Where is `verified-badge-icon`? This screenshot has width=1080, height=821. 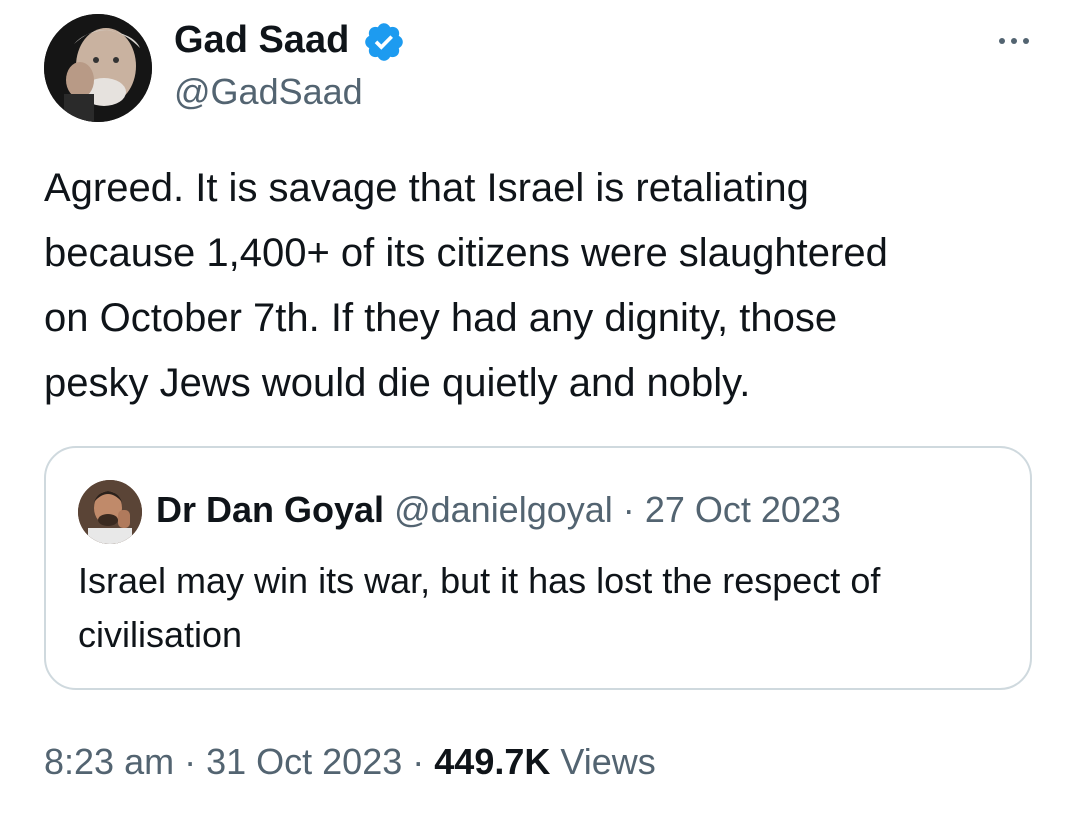 verified-badge-icon is located at coordinates (384, 42).